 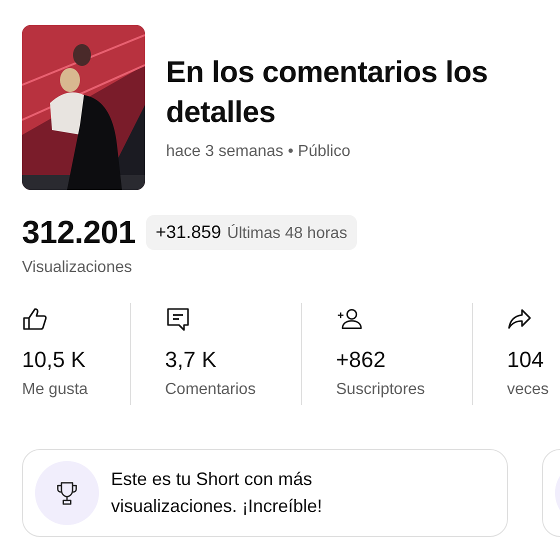 I want to click on stat-value: +862, so click(x=361, y=360).